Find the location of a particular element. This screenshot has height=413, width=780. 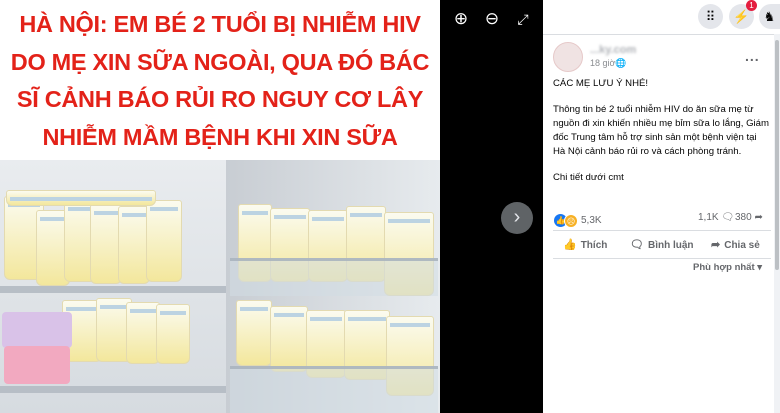

chevron-right-icon: › is located at coordinates (517, 217).